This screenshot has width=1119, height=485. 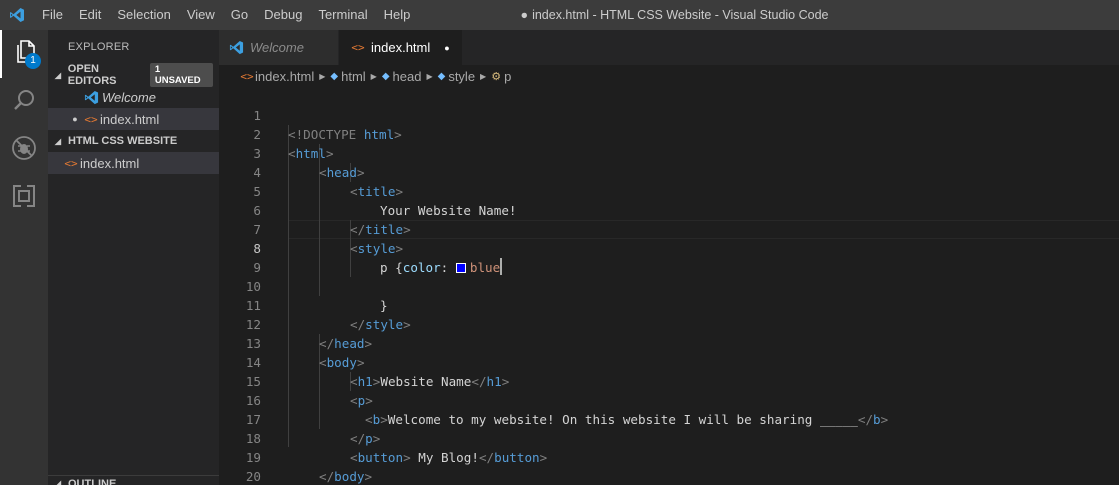 I want to click on chevron-up-icon: ◢, so click(x=58, y=482).